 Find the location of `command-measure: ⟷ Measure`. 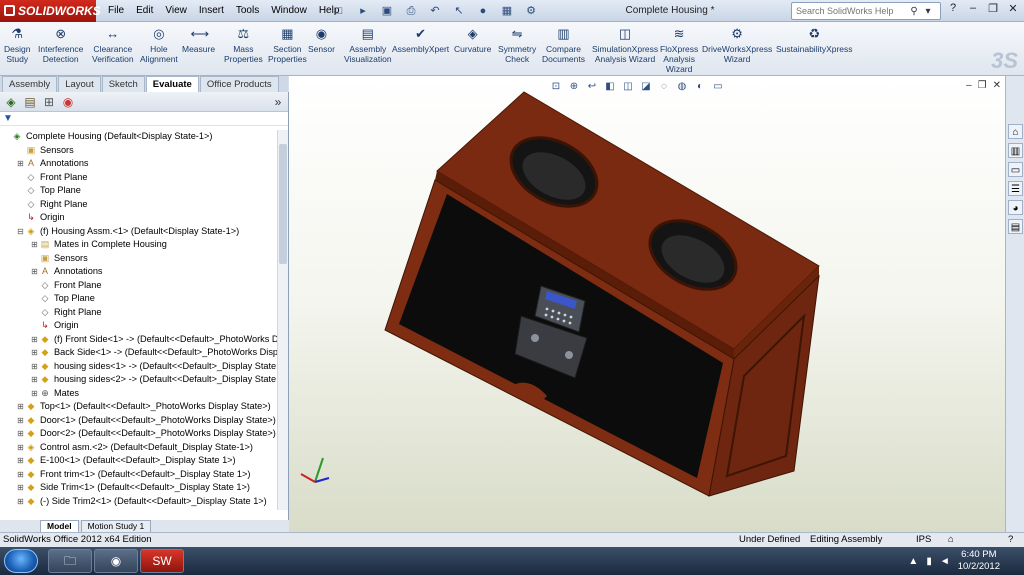

command-measure: ⟷ Measure is located at coordinates (198, 40).